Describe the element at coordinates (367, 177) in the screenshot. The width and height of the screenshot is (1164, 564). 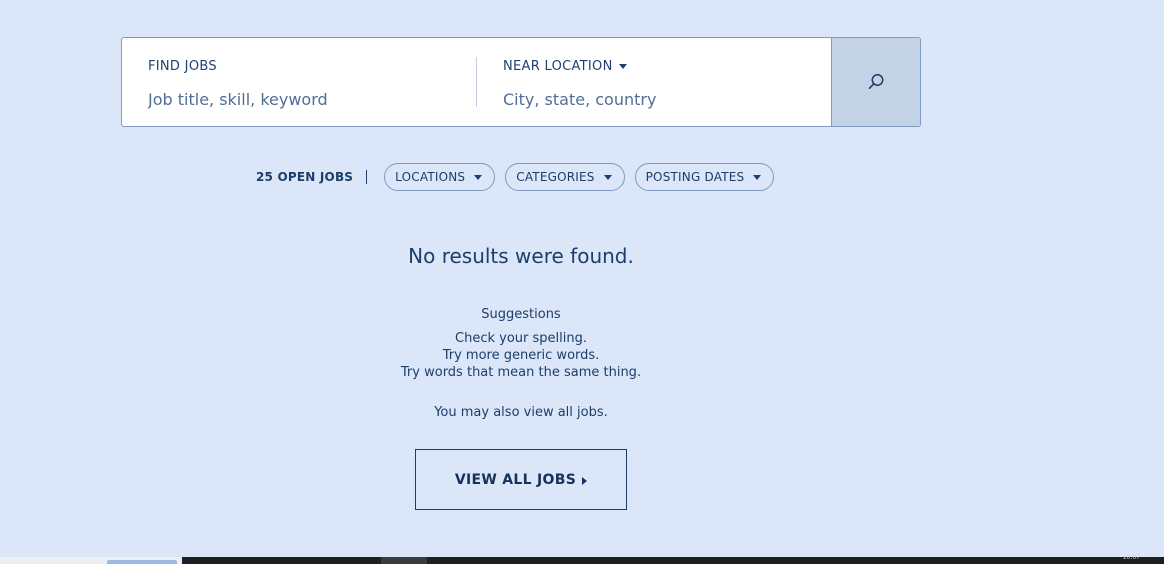
I see `filter-separator` at that location.